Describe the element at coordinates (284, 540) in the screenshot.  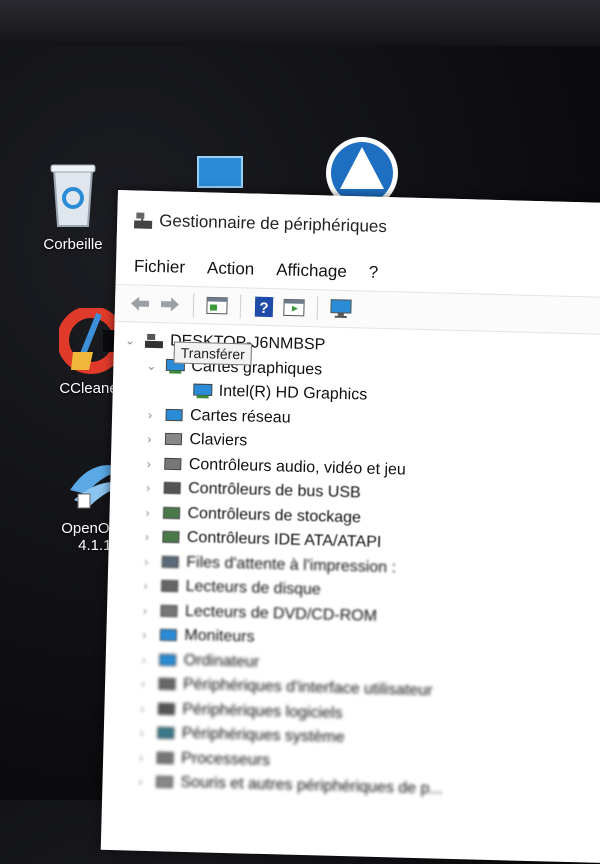
I see `tree-item-label: Contrôleurs IDE ATA/ATAPI` at that location.